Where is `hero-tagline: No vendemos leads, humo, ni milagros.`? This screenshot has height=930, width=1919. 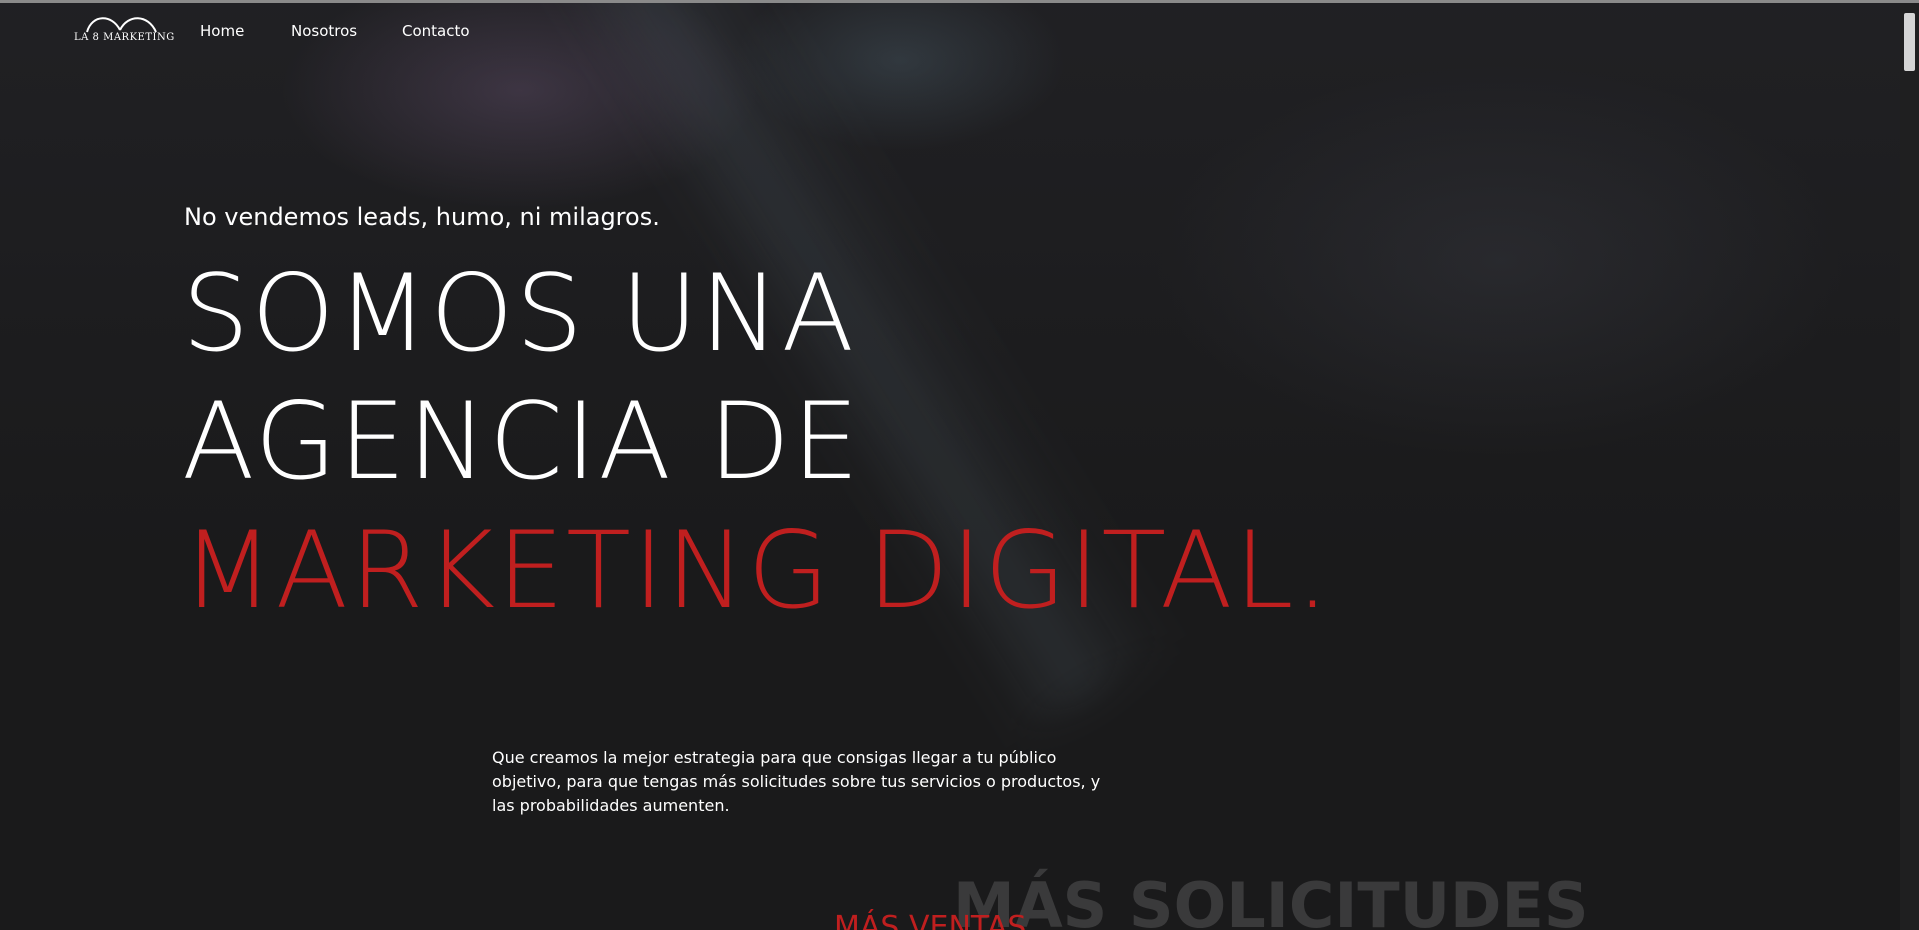 hero-tagline: No vendemos leads, humo, ni milagros. is located at coordinates (422, 217).